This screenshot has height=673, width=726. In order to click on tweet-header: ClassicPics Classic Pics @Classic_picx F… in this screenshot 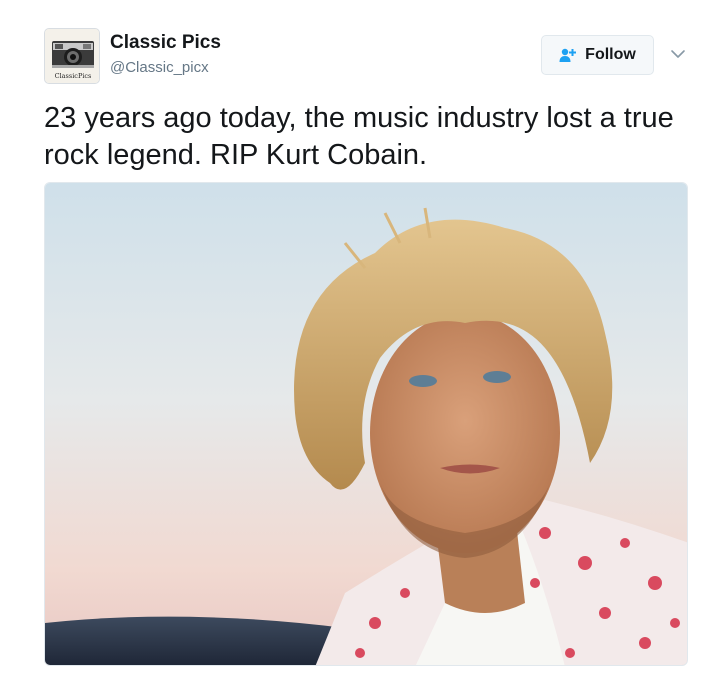, I will do `click(369, 56)`.